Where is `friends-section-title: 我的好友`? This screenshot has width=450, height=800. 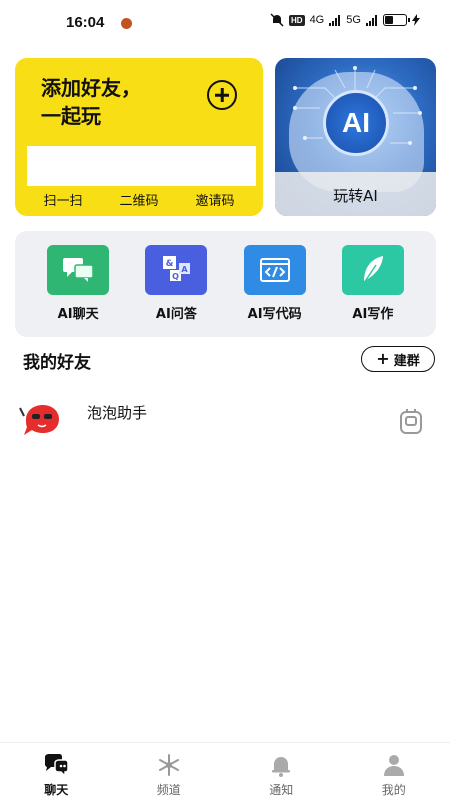
friends-section-title: 我的好友 is located at coordinates (57, 363).